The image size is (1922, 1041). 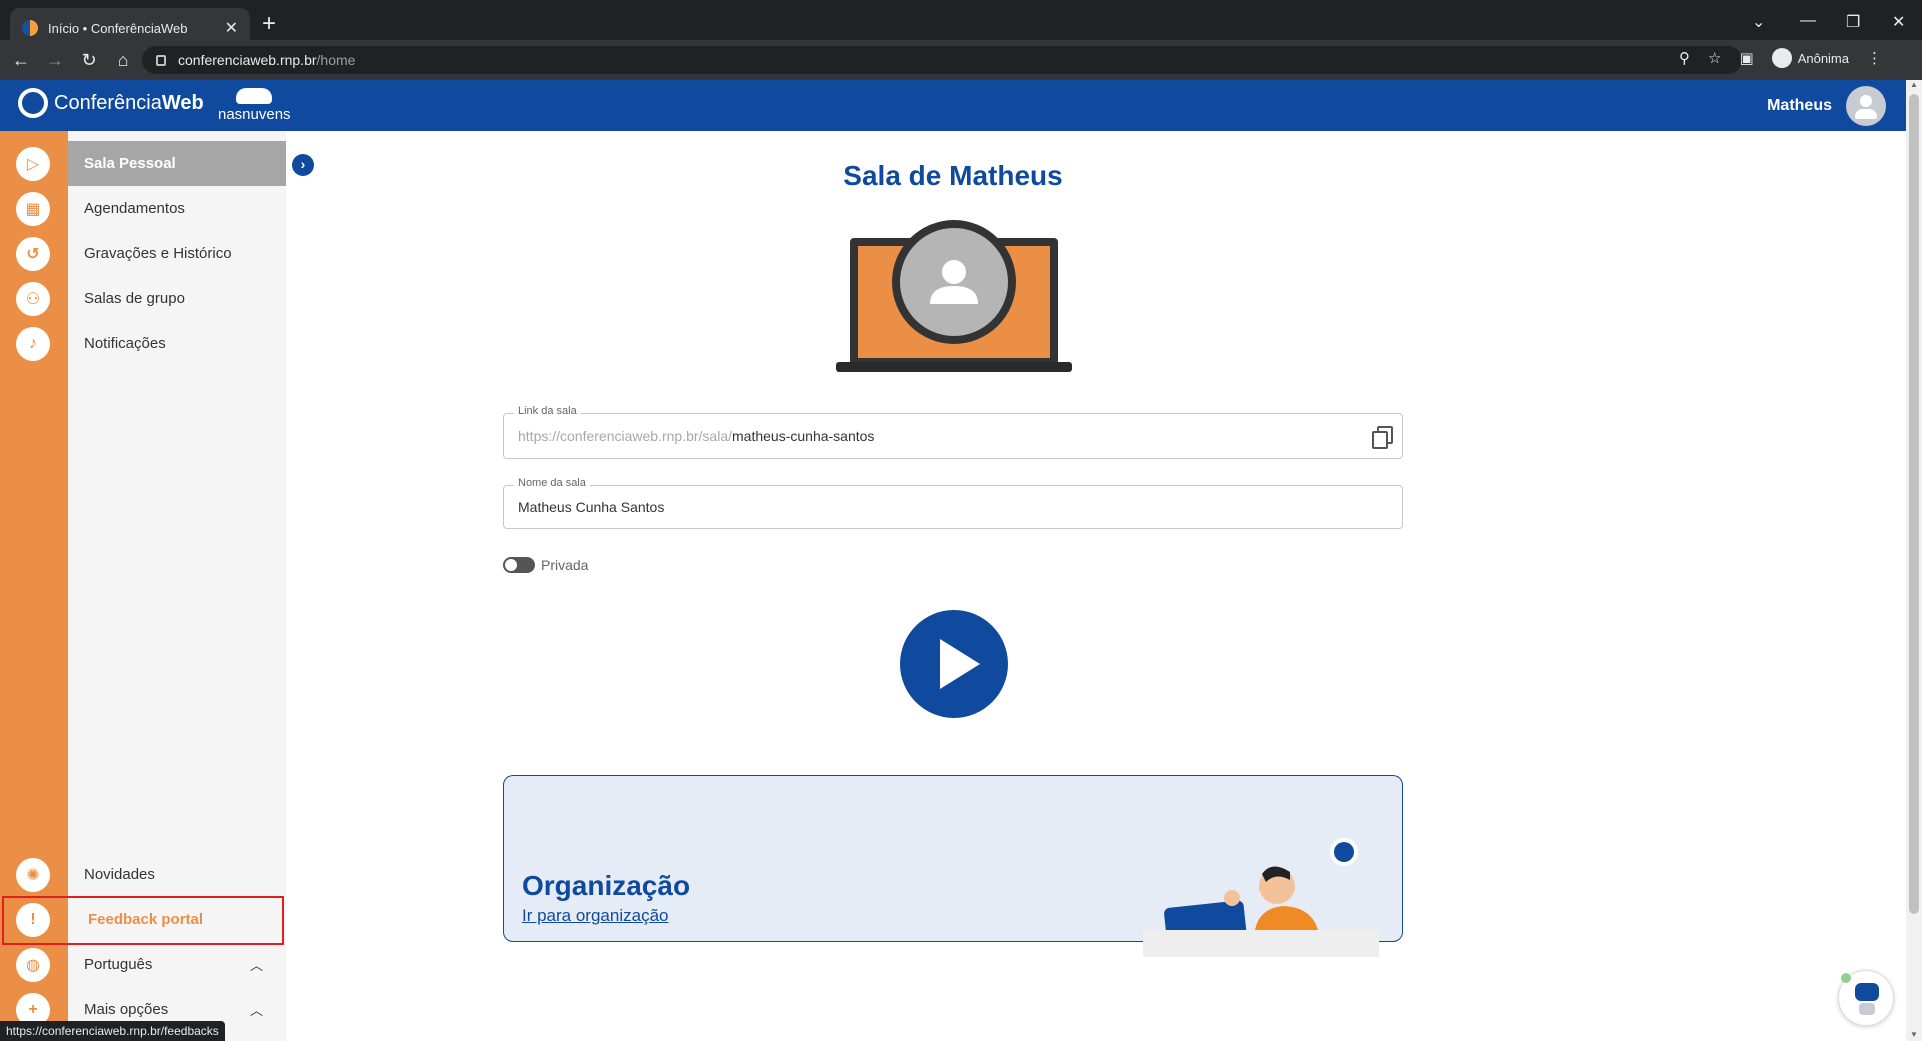 What do you see at coordinates (33, 964) in the screenshot?
I see `globe-icon: ◍` at bounding box center [33, 964].